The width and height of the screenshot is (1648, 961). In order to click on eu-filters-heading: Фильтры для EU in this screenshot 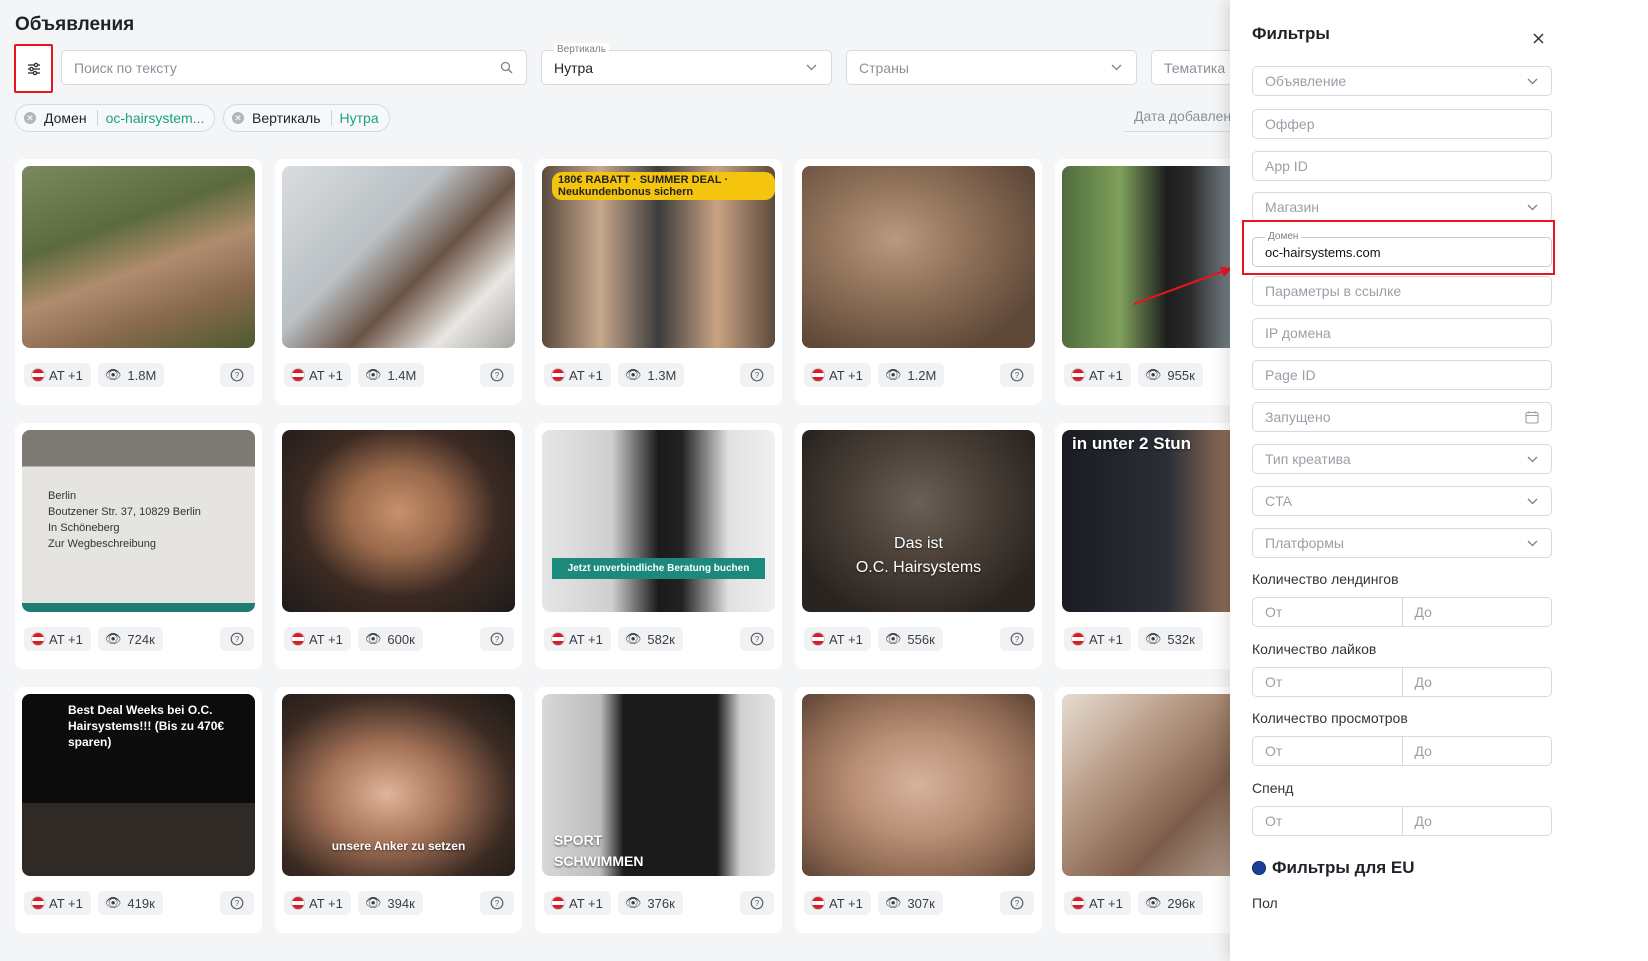, I will do `click(1333, 868)`.